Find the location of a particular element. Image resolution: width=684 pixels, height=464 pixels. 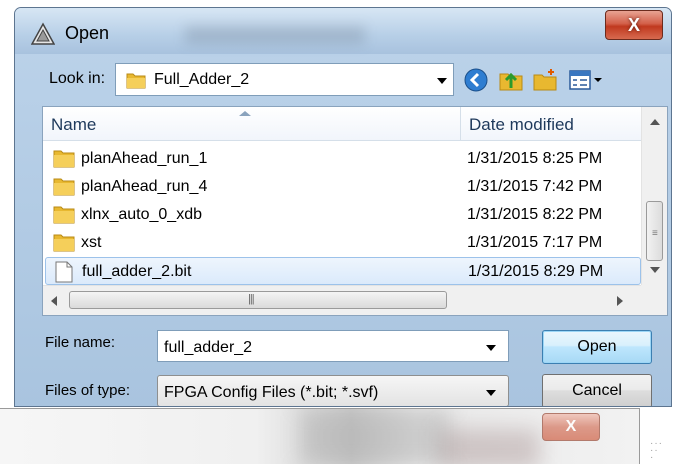

look-in-label: Look in: is located at coordinates (77, 78).